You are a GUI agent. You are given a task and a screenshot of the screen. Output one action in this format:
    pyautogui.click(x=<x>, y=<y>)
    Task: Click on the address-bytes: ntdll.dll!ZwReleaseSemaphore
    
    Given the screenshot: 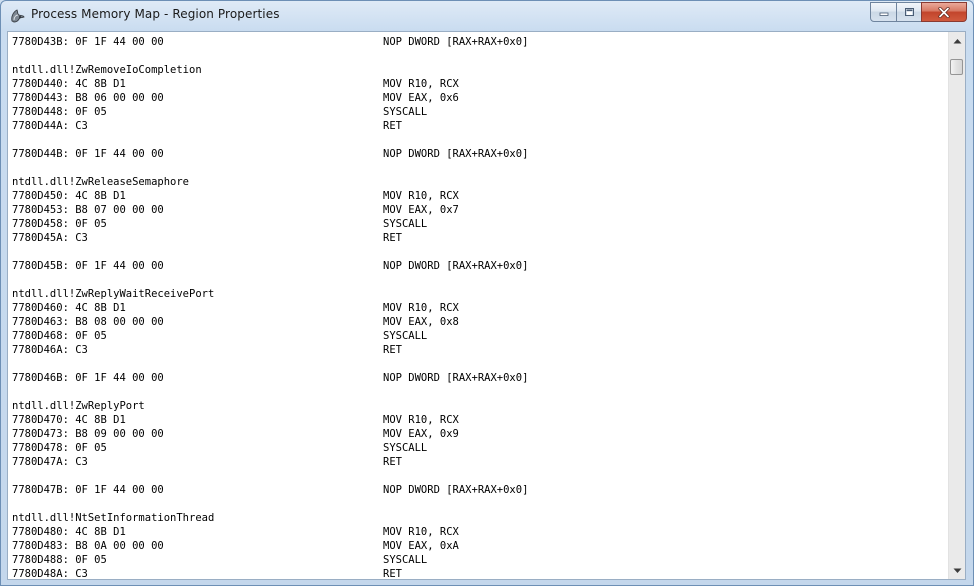 What is the action you would take?
    pyautogui.click(x=101, y=182)
    